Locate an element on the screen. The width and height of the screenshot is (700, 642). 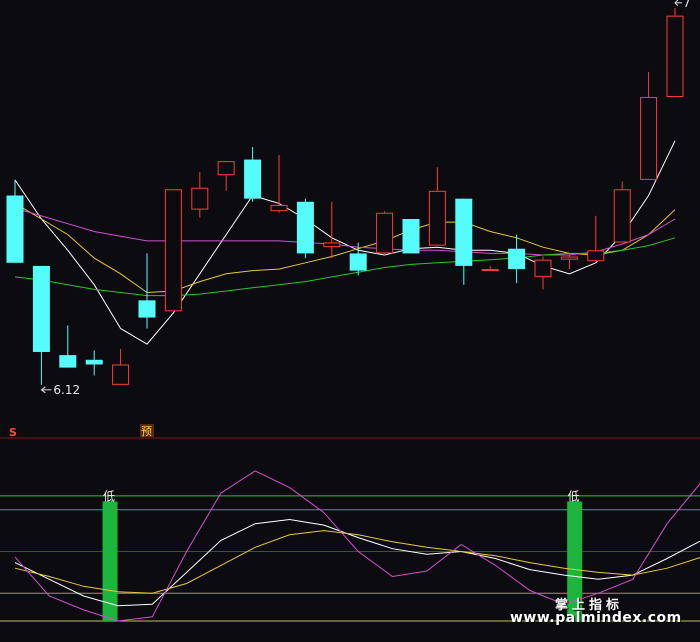
bottom-left-marker: S is located at coordinates (13, 432).